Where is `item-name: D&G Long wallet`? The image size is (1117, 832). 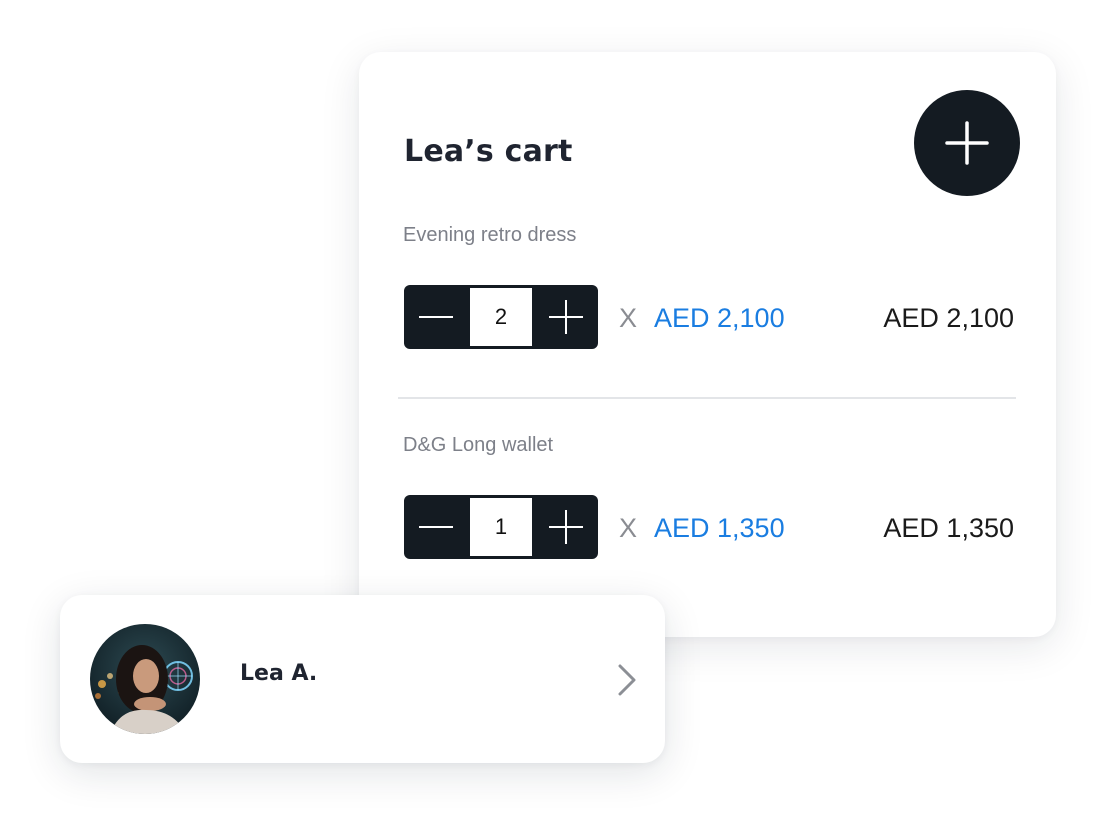 item-name: D&G Long wallet is located at coordinates (478, 445).